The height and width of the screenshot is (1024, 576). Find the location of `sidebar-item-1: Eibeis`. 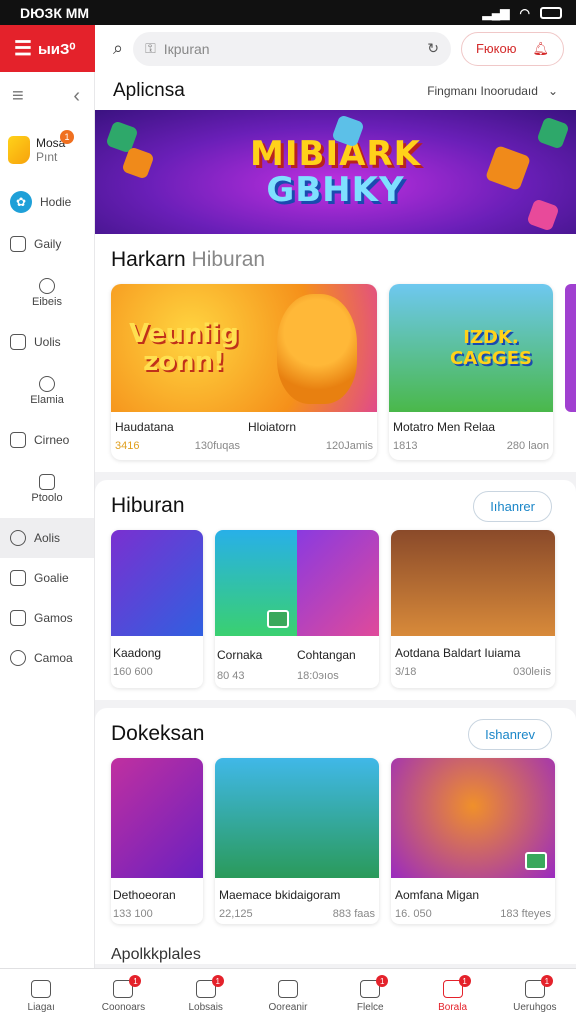

sidebar-item-1: Eibeis is located at coordinates (47, 293).